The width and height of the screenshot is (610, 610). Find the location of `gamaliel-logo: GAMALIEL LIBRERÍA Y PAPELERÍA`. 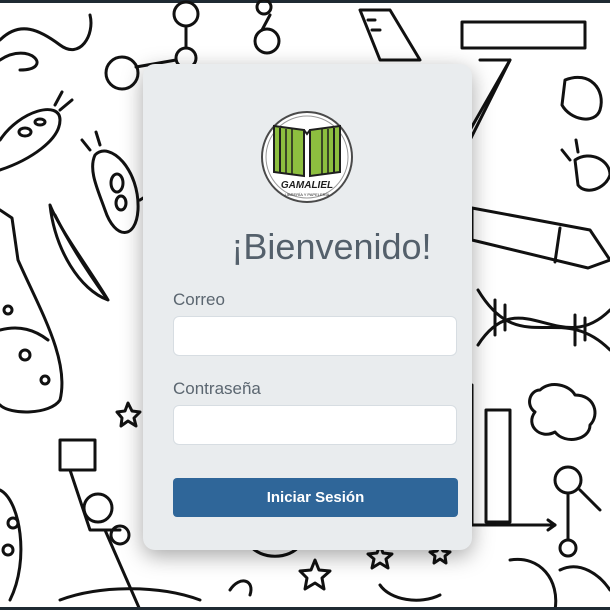

gamaliel-logo: GAMALIEL LIBRERÍA Y PAPELERÍA is located at coordinates (307, 157).